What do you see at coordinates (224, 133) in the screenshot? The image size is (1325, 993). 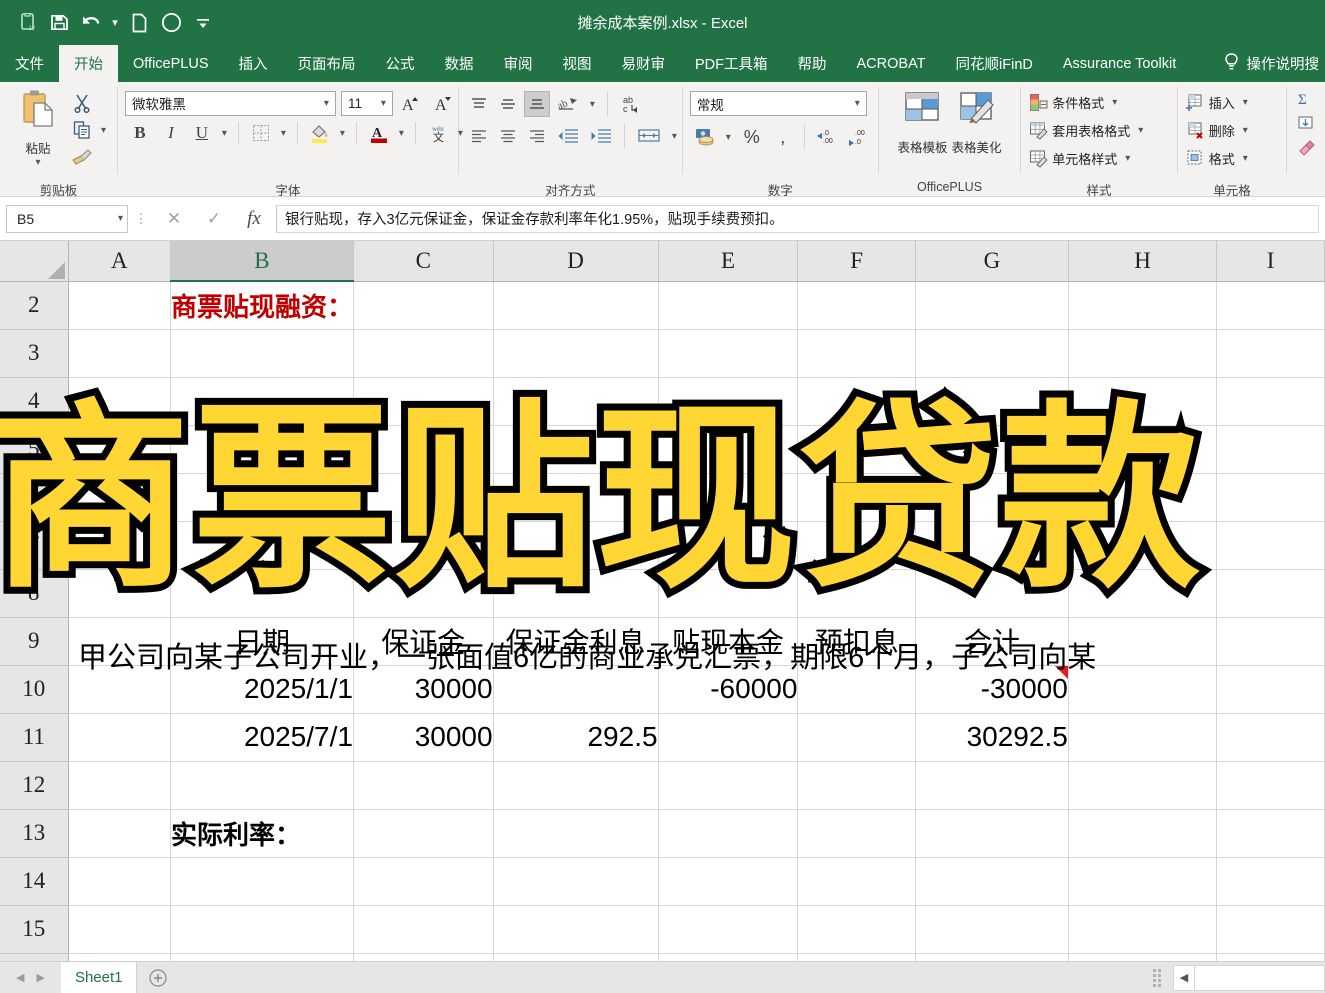 I see `underline-dropdown-icon: ▾` at bounding box center [224, 133].